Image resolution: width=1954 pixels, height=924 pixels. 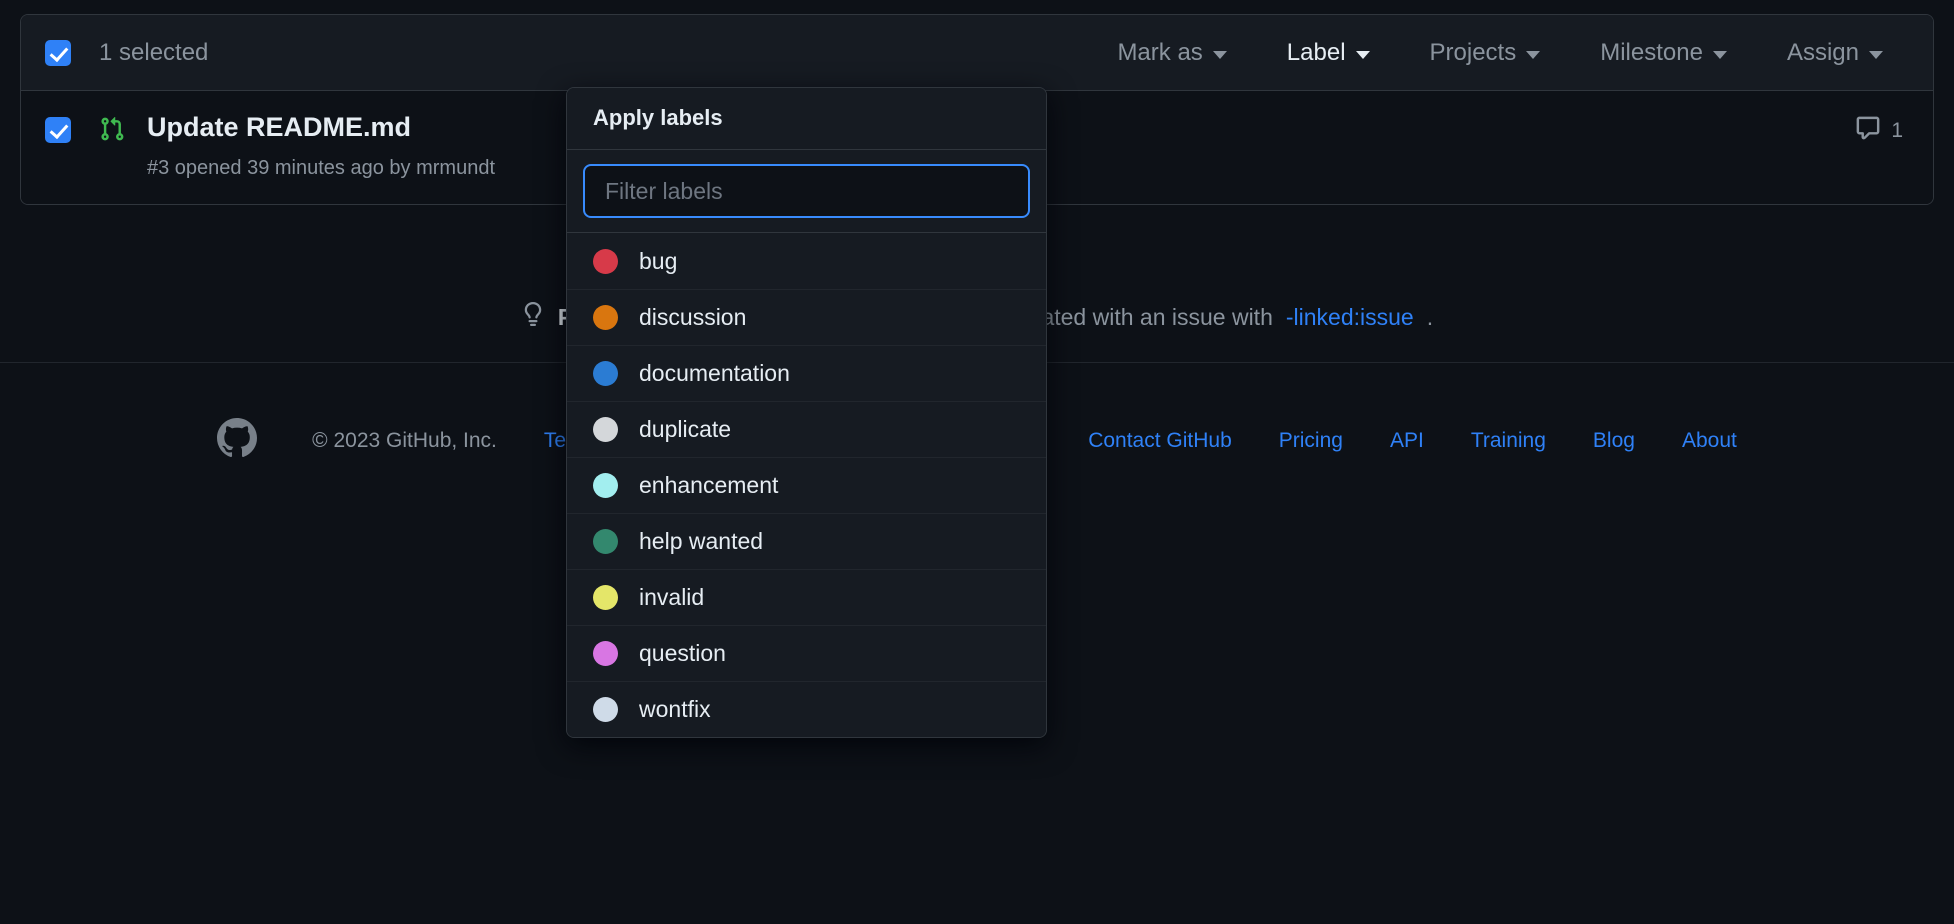 I want to click on toolbar-actions: Mark as Label Projects Milestone Assign, so click(x=1512, y=53).